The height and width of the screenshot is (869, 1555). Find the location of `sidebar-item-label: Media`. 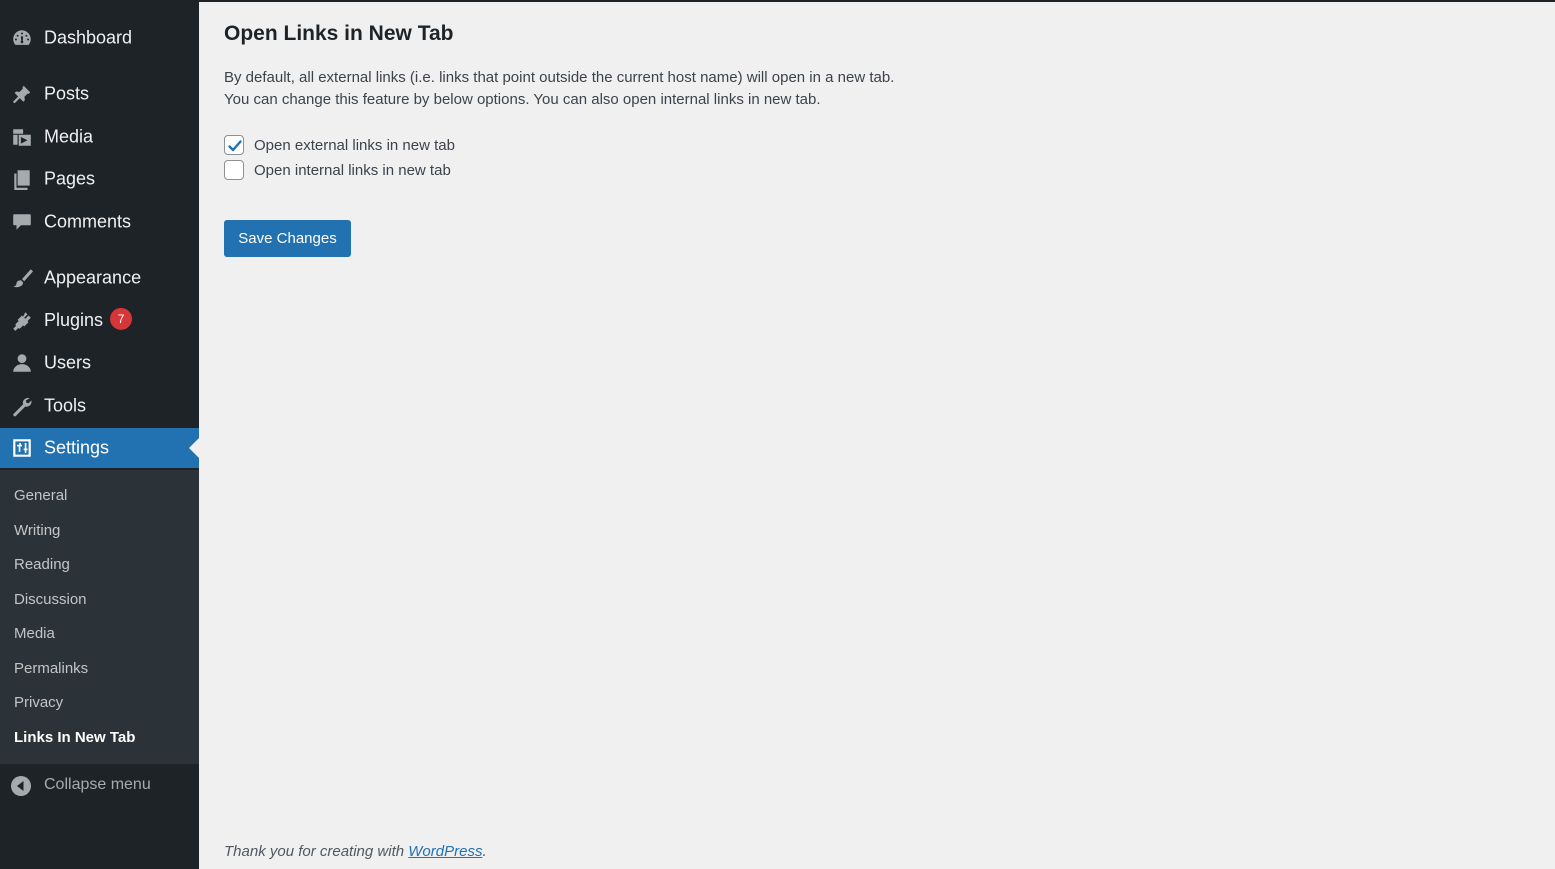

sidebar-item-label: Media is located at coordinates (69, 136).